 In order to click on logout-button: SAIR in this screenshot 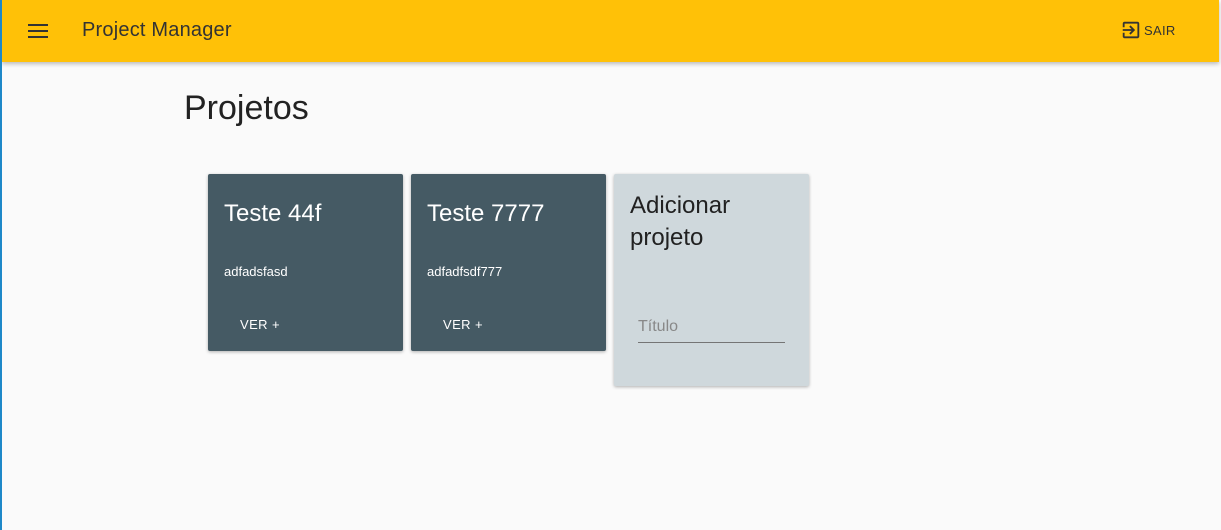, I will do `click(1148, 30)`.